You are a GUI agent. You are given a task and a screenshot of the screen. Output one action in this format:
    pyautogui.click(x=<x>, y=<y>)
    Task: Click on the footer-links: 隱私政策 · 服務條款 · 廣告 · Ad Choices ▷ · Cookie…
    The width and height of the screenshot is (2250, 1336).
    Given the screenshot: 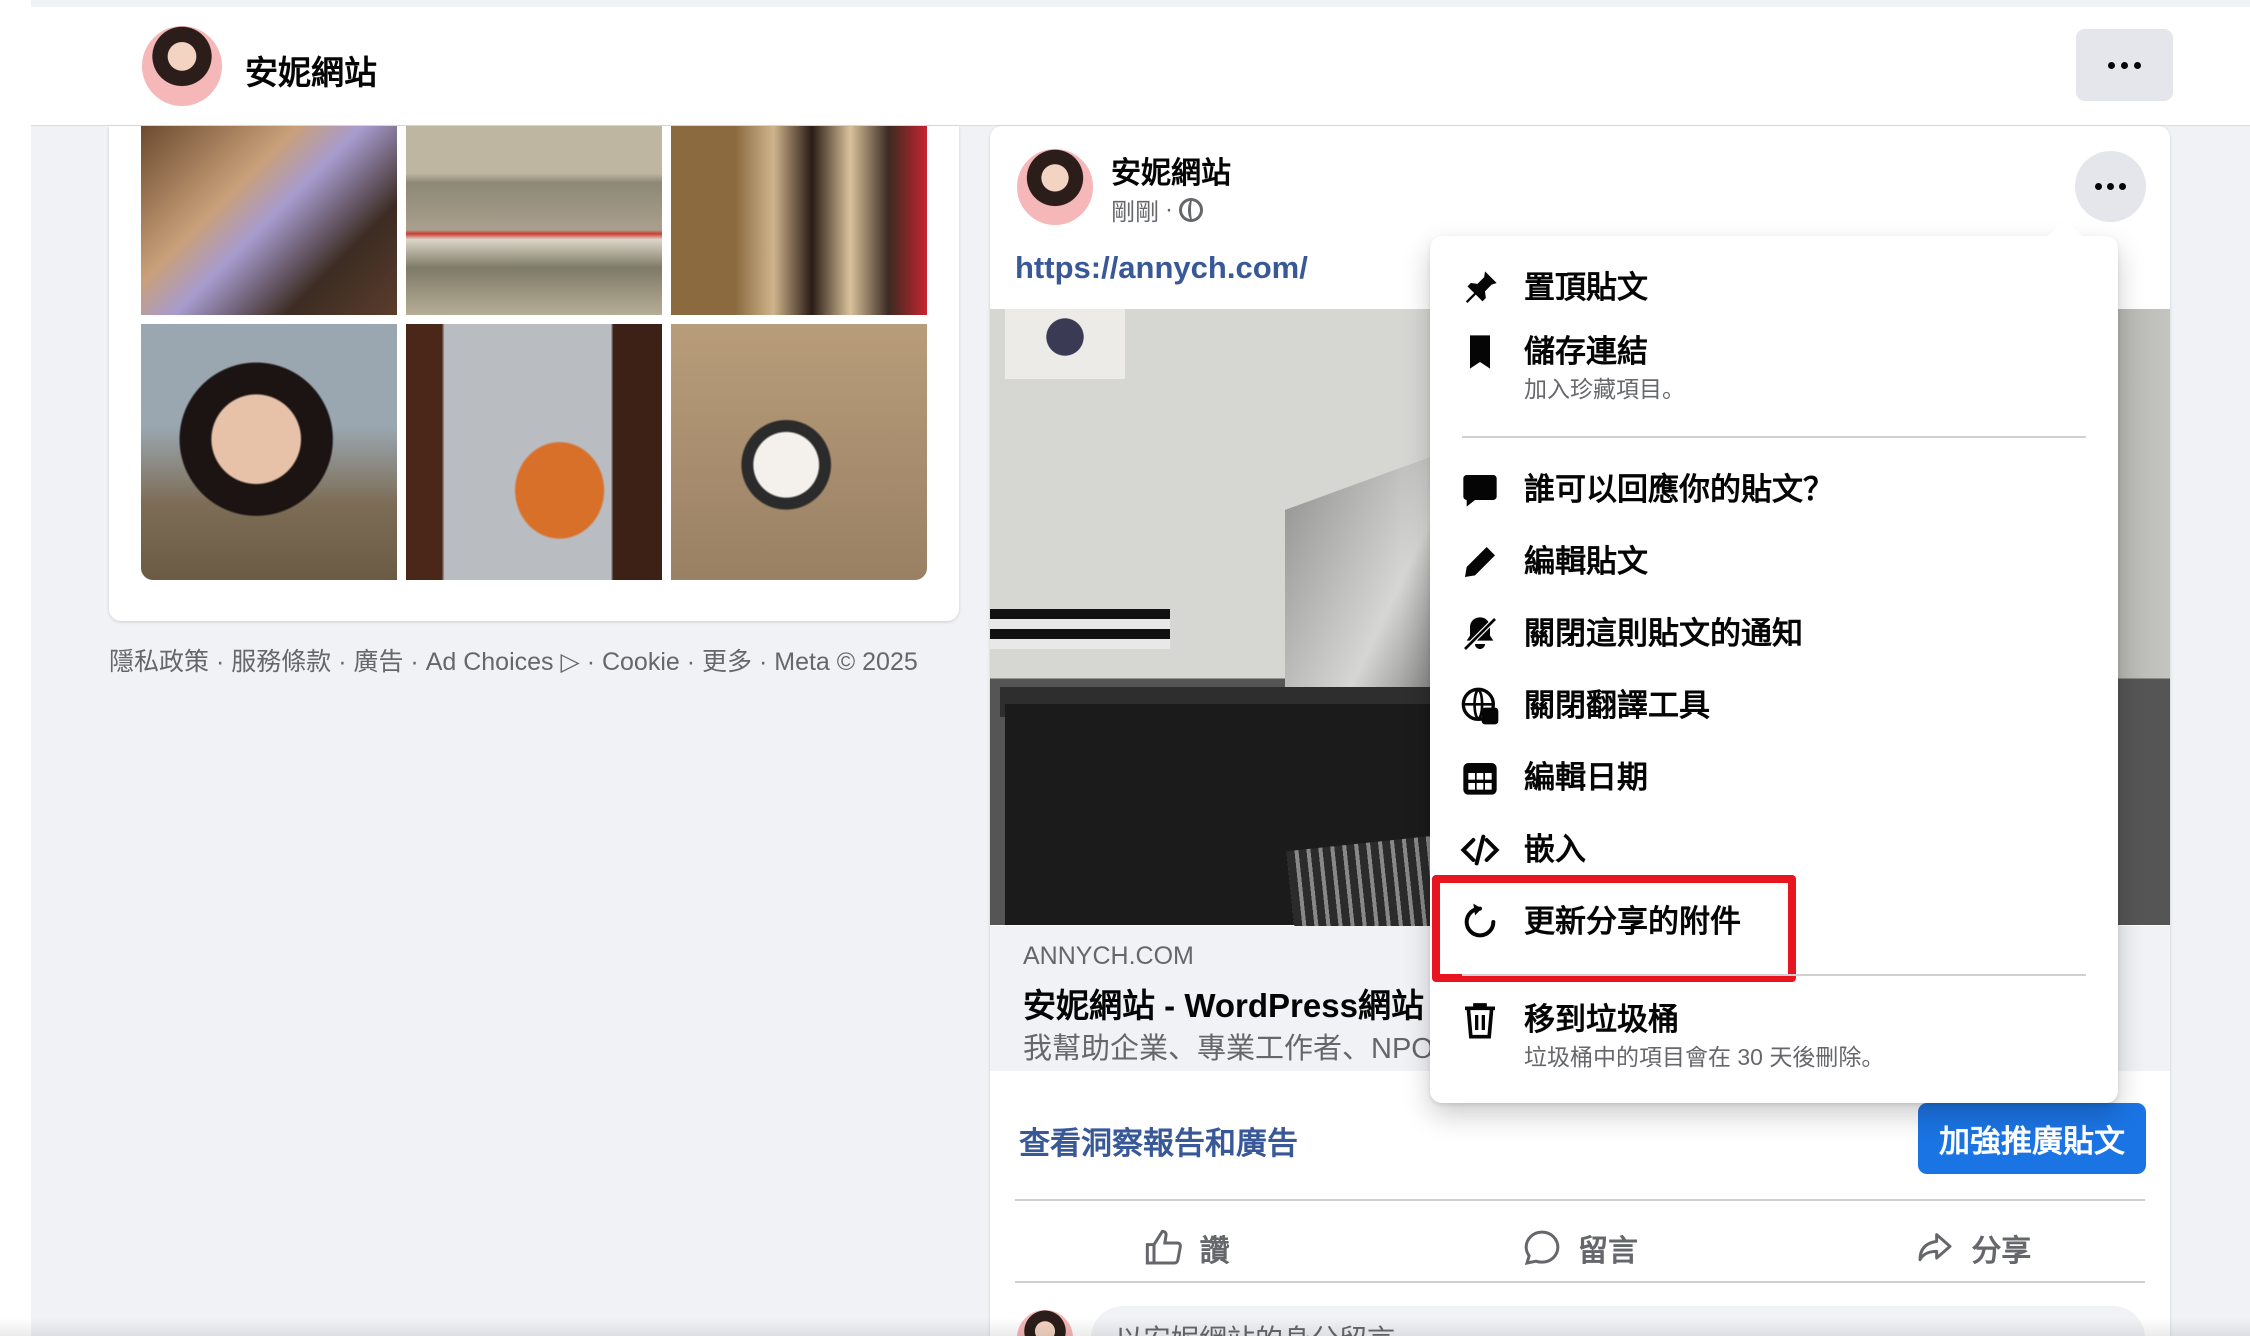 What is the action you would take?
    pyautogui.click(x=513, y=662)
    